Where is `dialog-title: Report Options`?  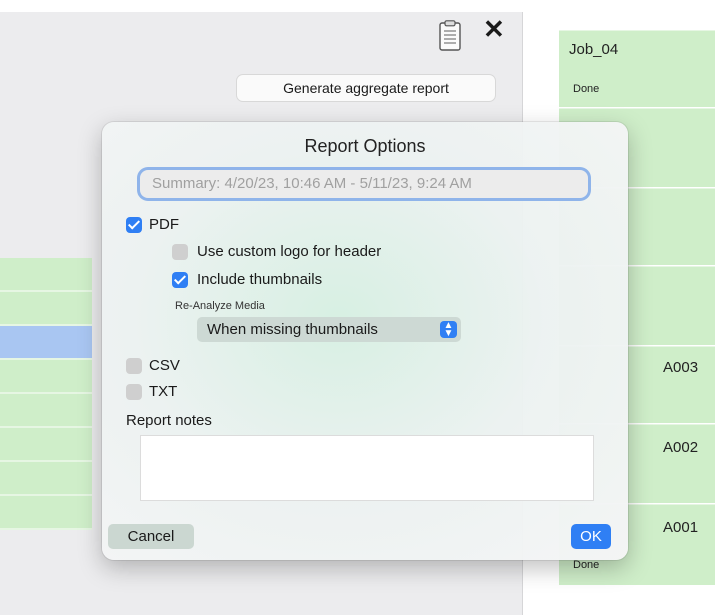 dialog-title: Report Options is located at coordinates (365, 146).